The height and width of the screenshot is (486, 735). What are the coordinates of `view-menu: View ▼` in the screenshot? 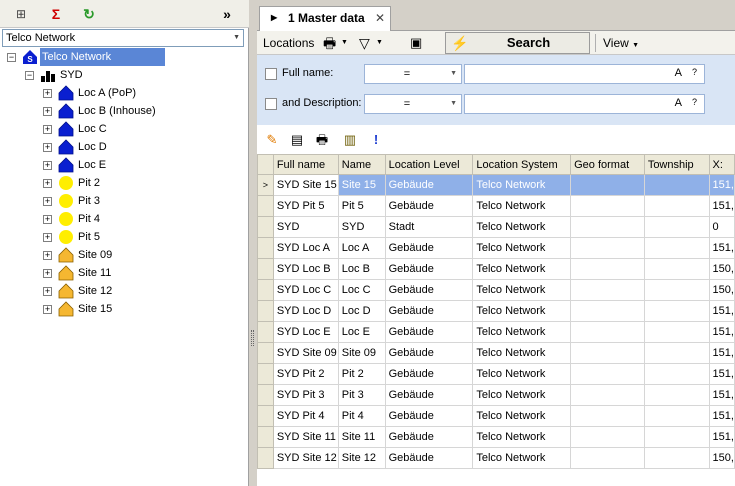 It's located at (621, 43).